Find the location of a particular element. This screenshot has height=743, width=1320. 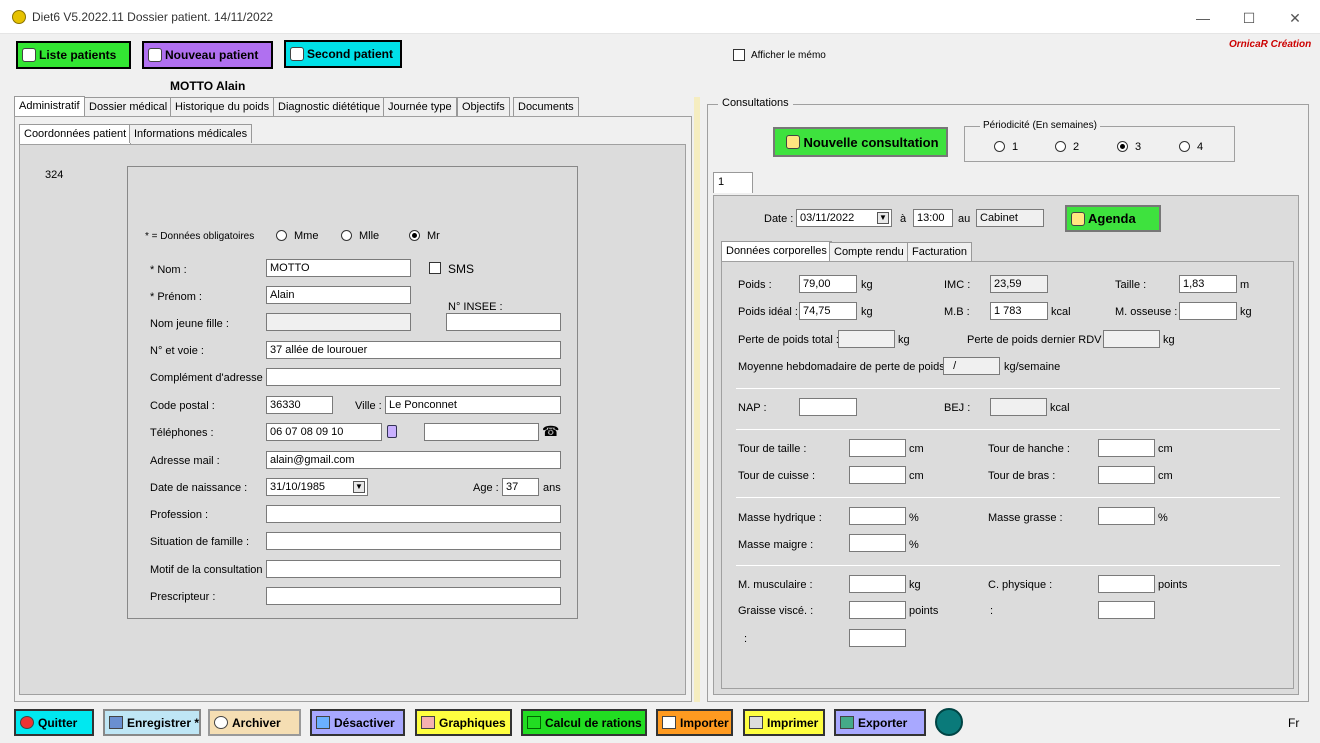

tour-bras-input is located at coordinates (1126, 475).